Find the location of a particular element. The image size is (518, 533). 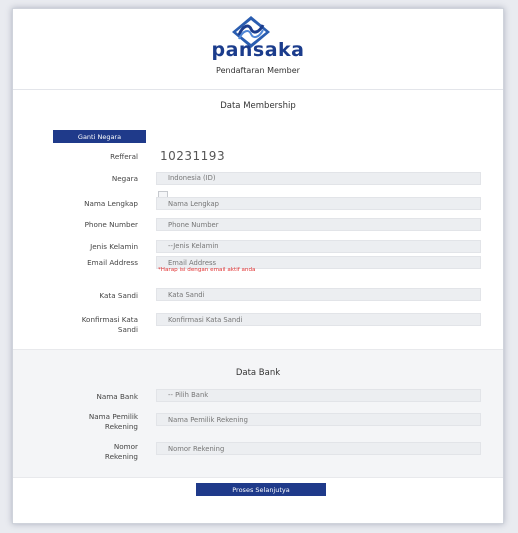

account-holder-label-line1: Nama Pemilik is located at coordinates (113, 416).